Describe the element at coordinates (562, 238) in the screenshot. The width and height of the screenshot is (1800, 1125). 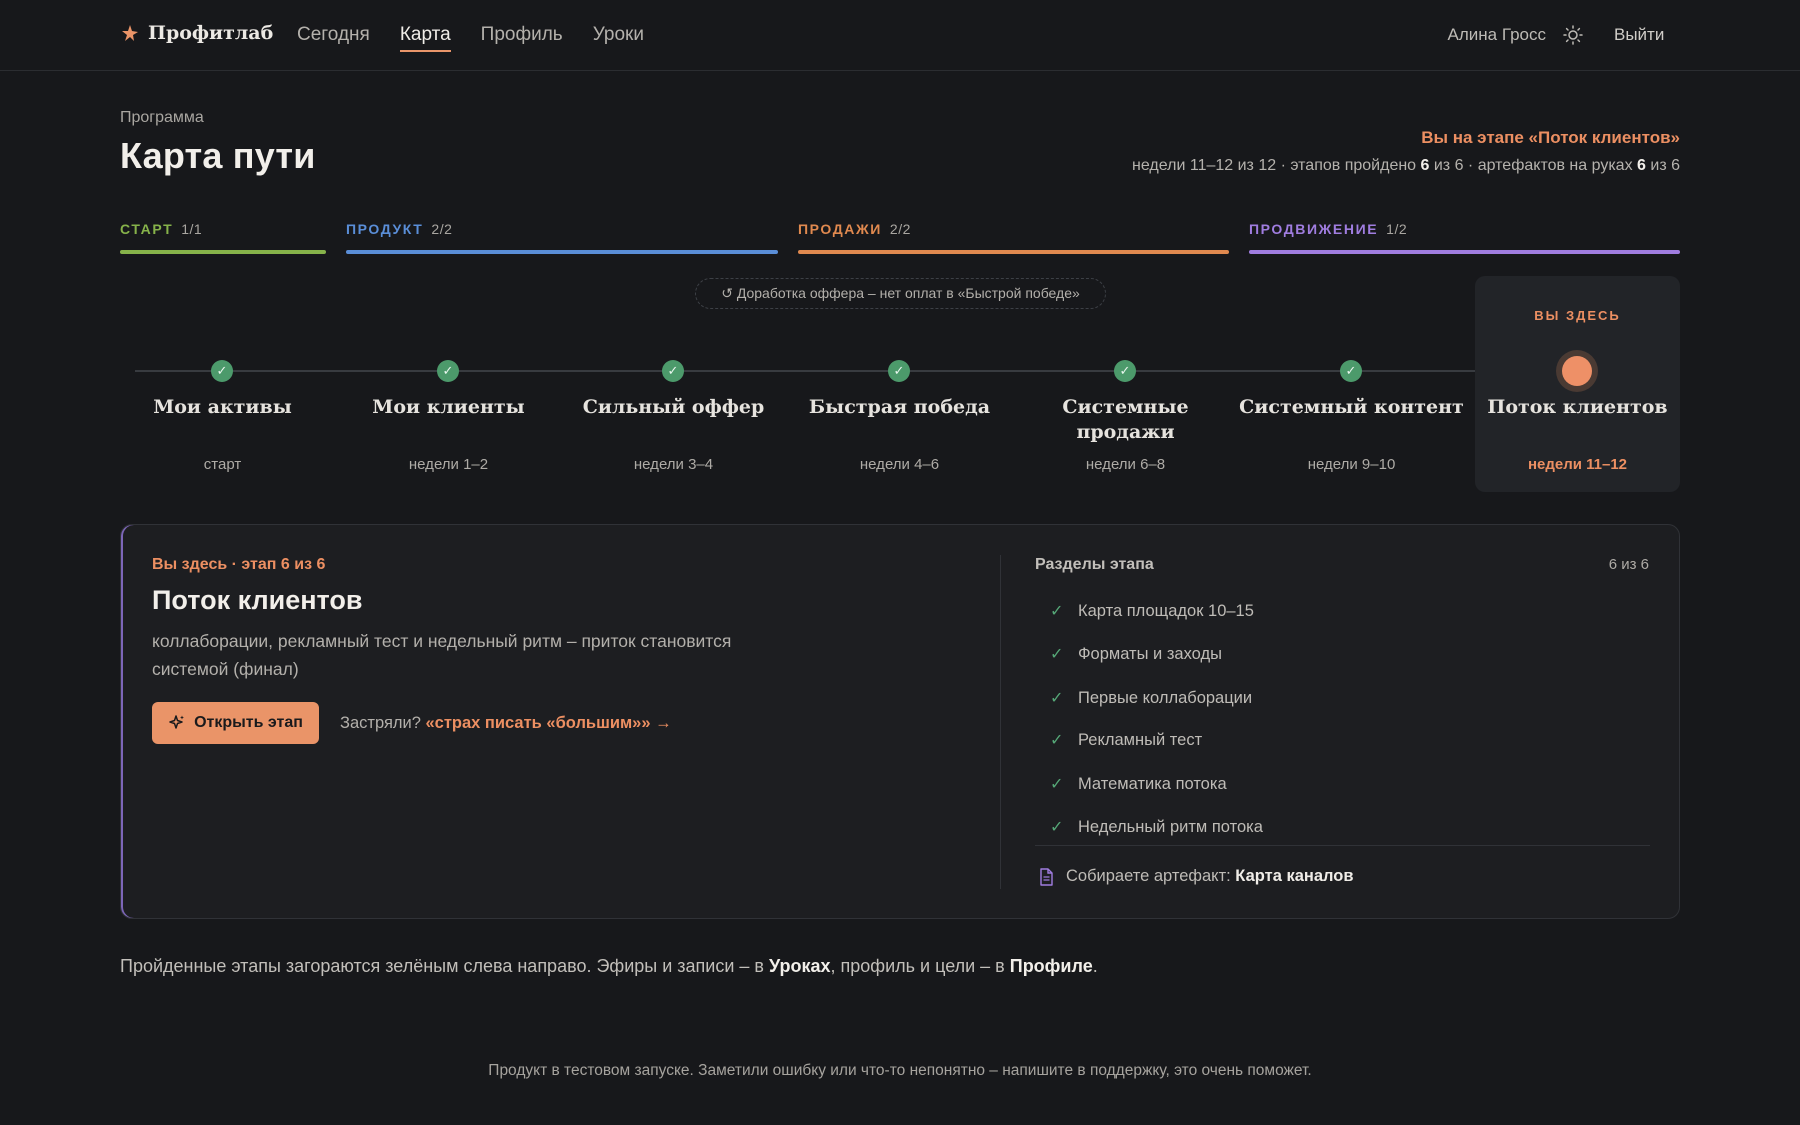
I see `phase-product: ПРОДУКТ 2/2` at that location.